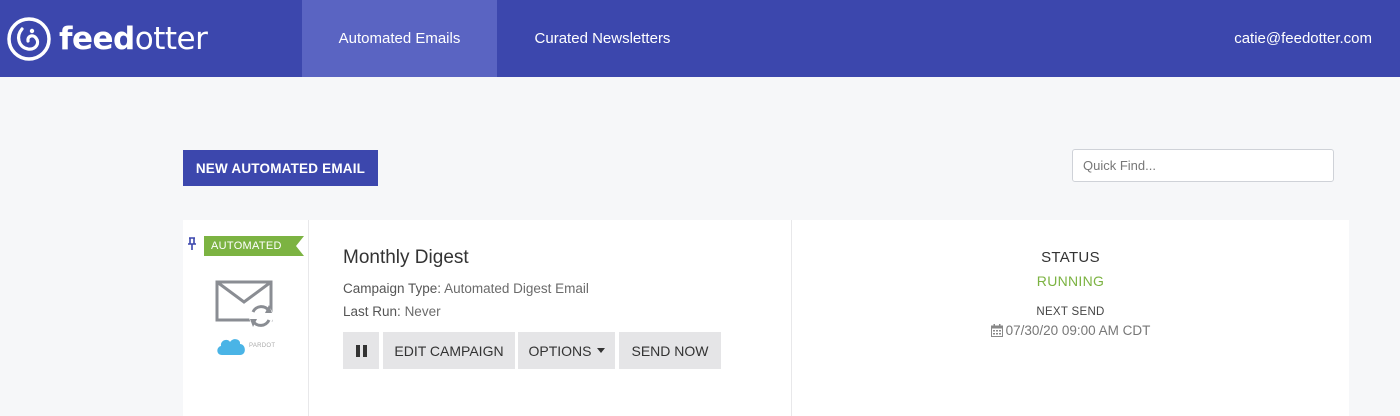 The width and height of the screenshot is (1400, 416). What do you see at coordinates (244, 304) in the screenshot?
I see `recurring-email-icon` at bounding box center [244, 304].